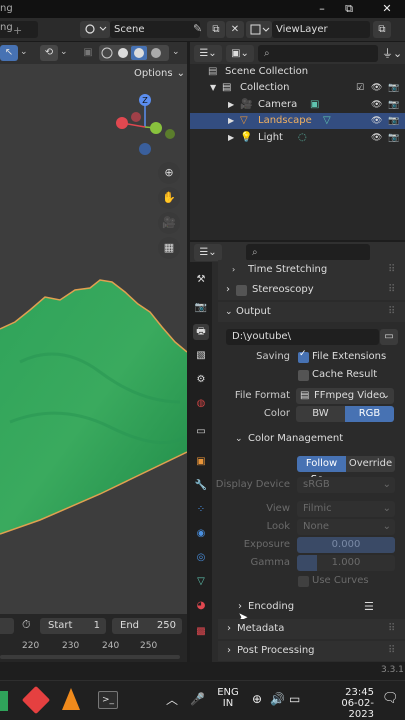 The image size is (405, 720). Describe the element at coordinates (311, 290) in the screenshot. I see `panel-stereoscopy: › Stereoscopy ⠿` at that location.